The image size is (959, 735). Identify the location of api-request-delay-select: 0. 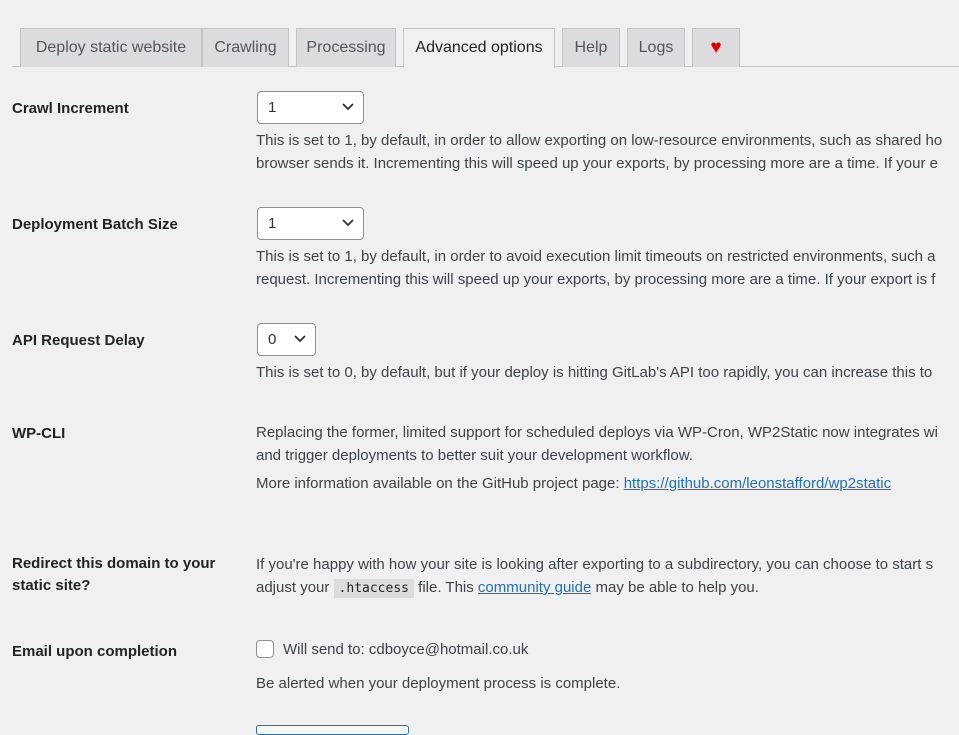
(286, 339).